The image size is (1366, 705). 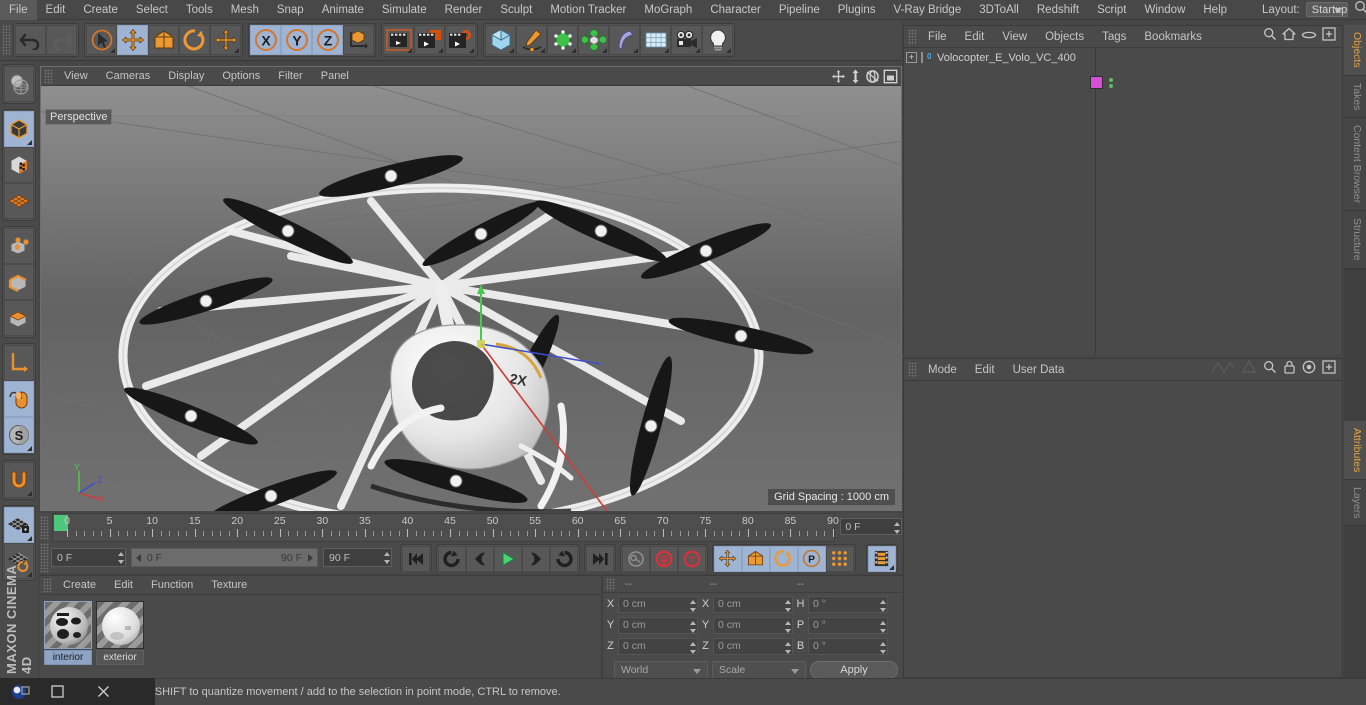 What do you see at coordinates (1355, 97) in the screenshot?
I see `tab-takes: Takes` at bounding box center [1355, 97].